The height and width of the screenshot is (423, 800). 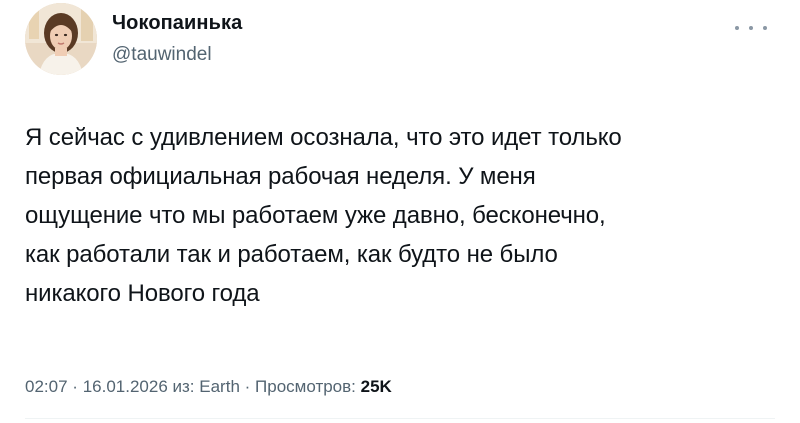 I want to click on author-avatar, so click(x=61, y=39).